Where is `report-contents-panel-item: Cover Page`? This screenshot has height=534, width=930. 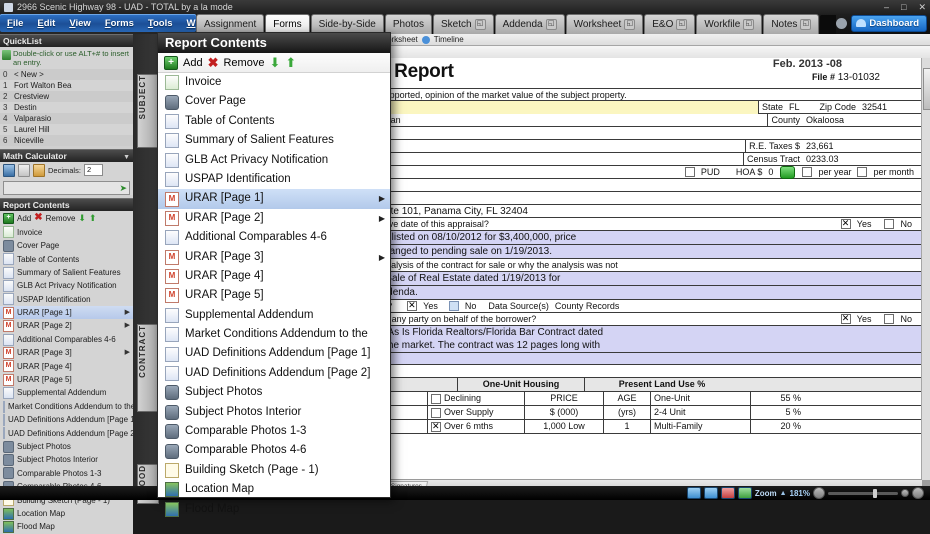 report-contents-panel-item: Cover Page is located at coordinates (66, 245).